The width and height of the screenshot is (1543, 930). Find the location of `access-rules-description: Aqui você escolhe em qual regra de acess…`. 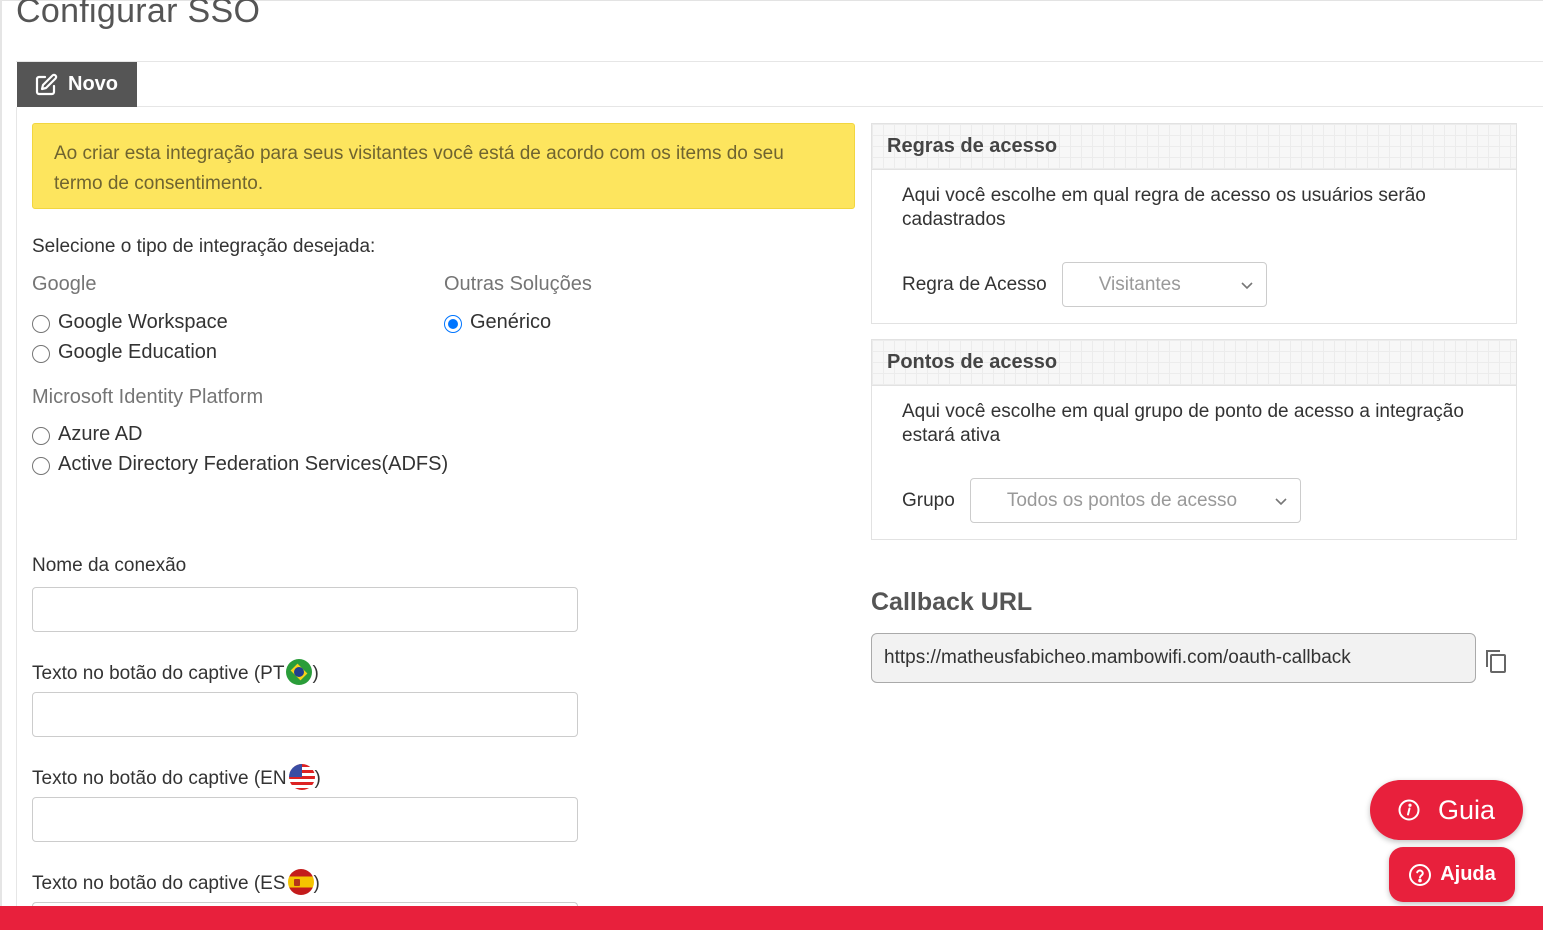

access-rules-description: Aqui você escolhe em qual regra de acess… is located at coordinates (1164, 207).